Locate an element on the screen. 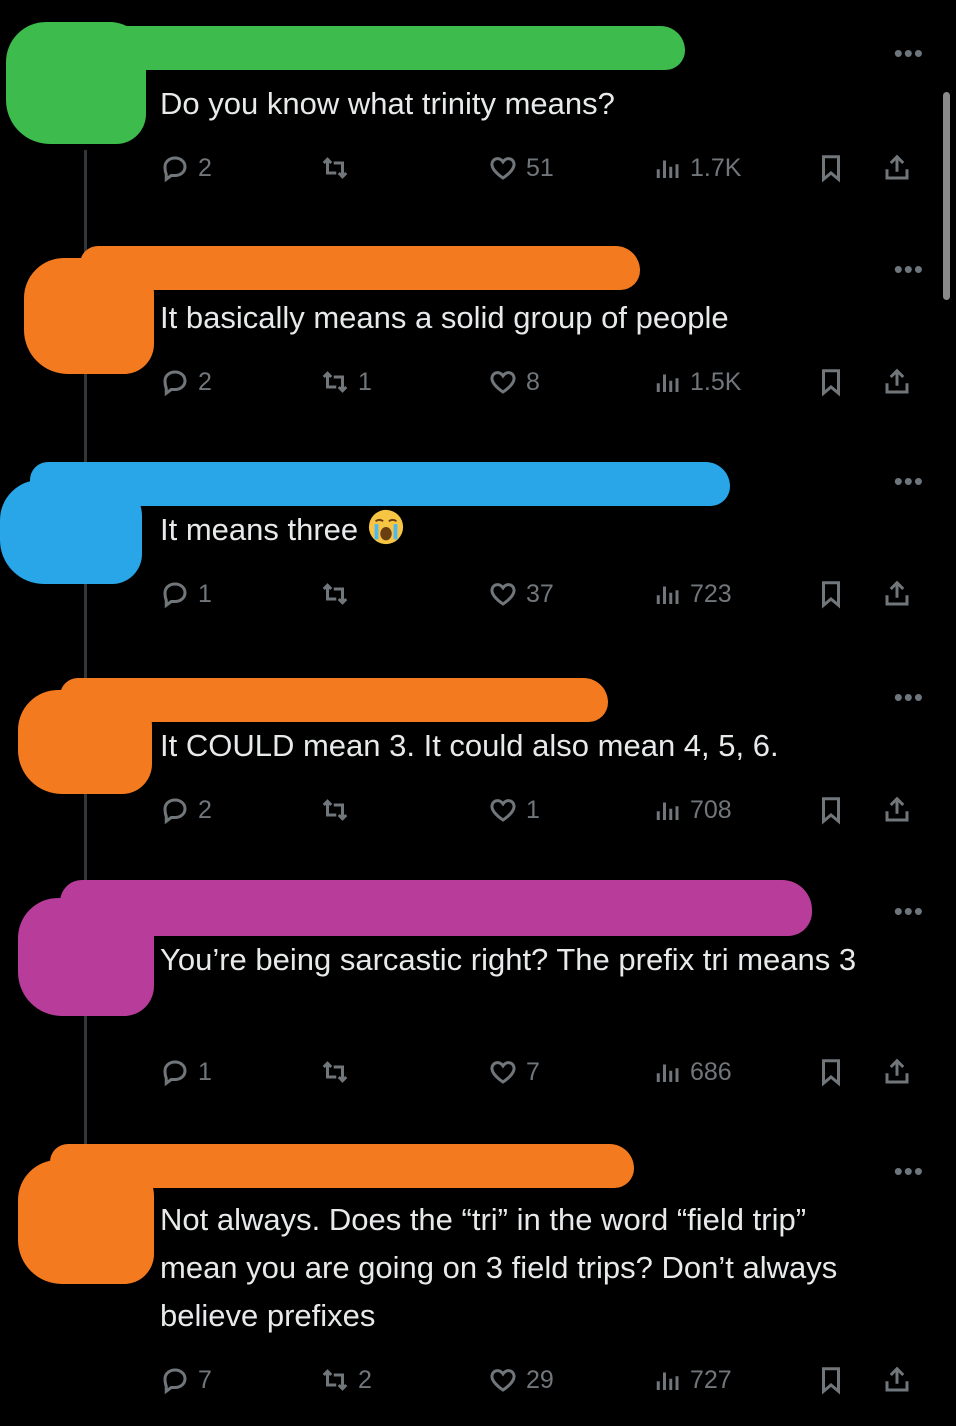 This screenshot has height=1426, width=956. views-count: 727 is located at coordinates (711, 1379).